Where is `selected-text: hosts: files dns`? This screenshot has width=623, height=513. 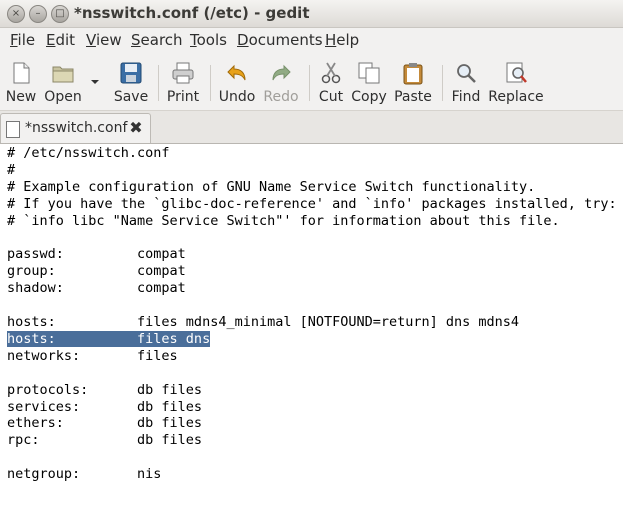
selected-text: hosts: files dns is located at coordinates (109, 338).